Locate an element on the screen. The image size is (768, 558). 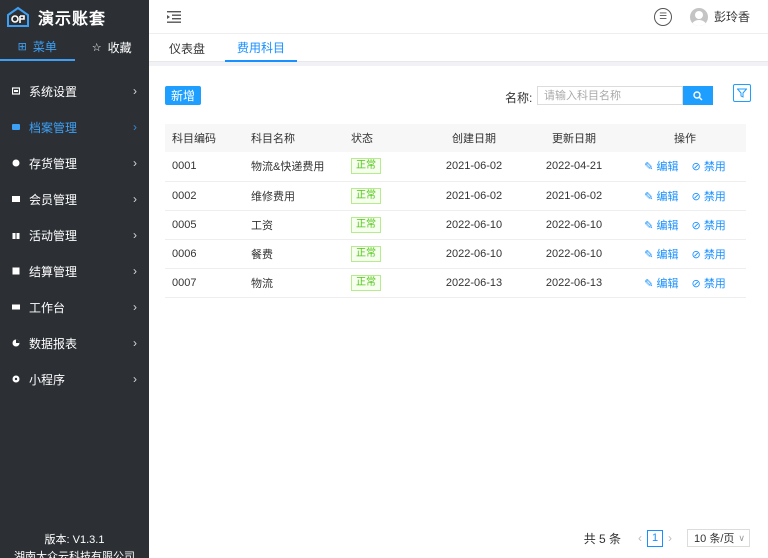
tab-favorites: ☆ 收藏 is located at coordinates (112, 47).